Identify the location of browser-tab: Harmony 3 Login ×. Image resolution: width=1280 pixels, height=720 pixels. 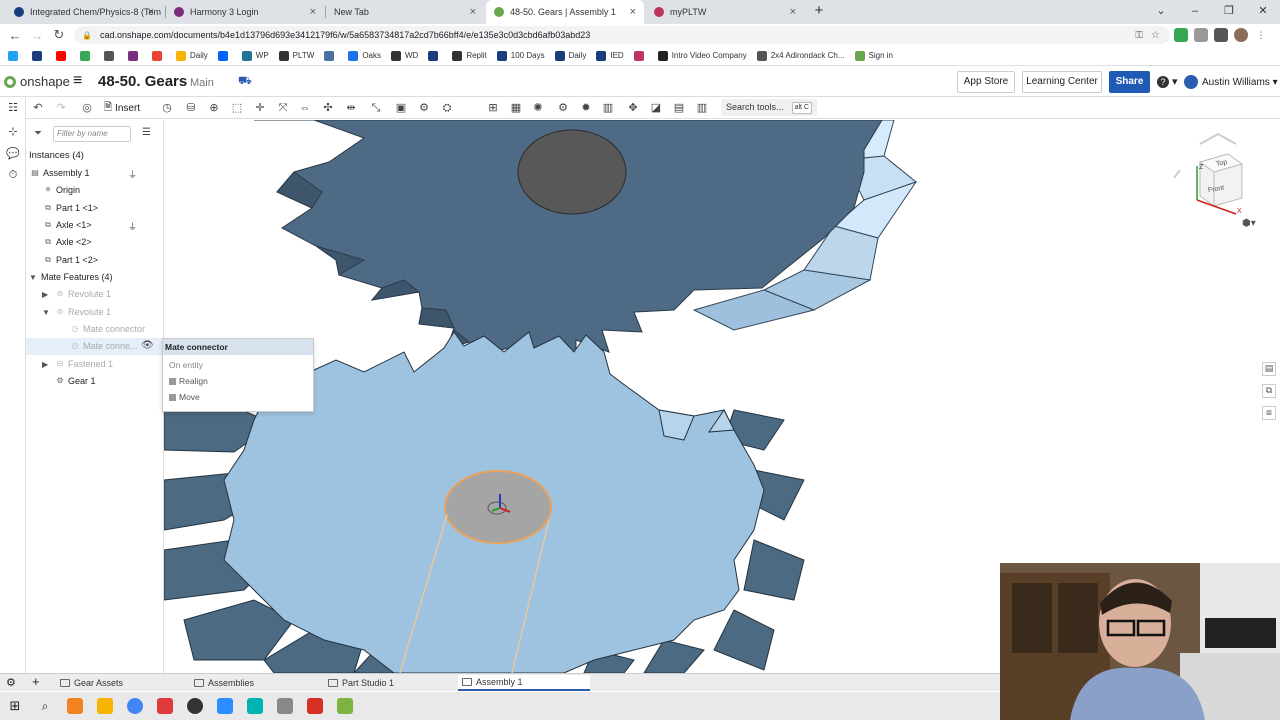
(245, 12).